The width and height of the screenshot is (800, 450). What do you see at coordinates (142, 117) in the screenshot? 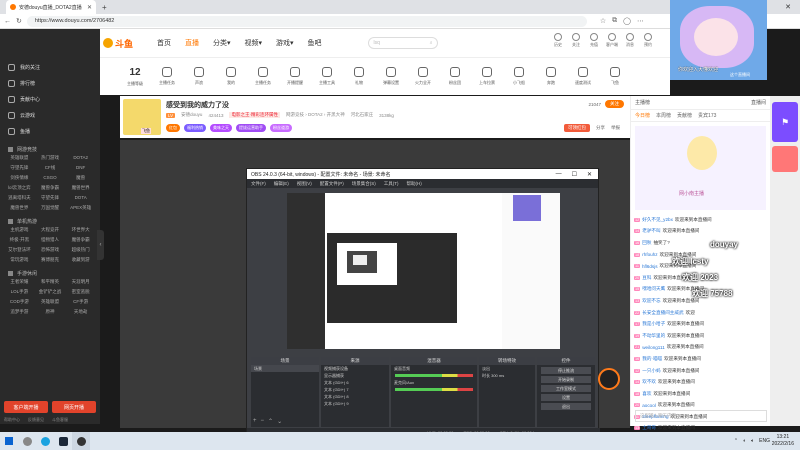
I see `streamer-avatar: 飞鱼` at bounding box center [142, 117].